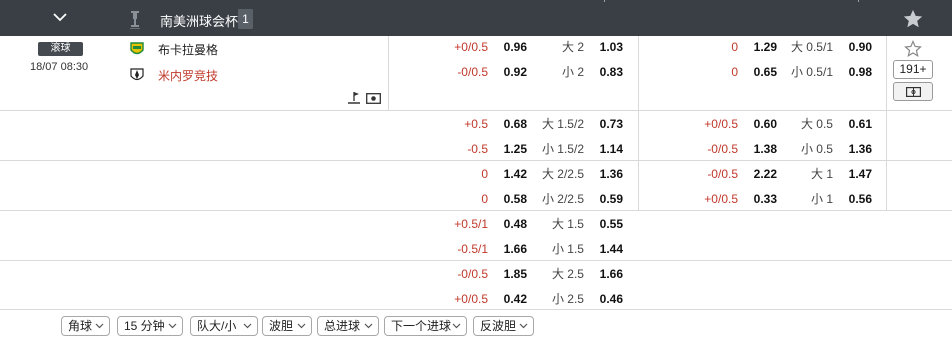 This screenshot has height=340, width=952. I want to click on filter-dropdown: 队大/小, so click(224, 326).